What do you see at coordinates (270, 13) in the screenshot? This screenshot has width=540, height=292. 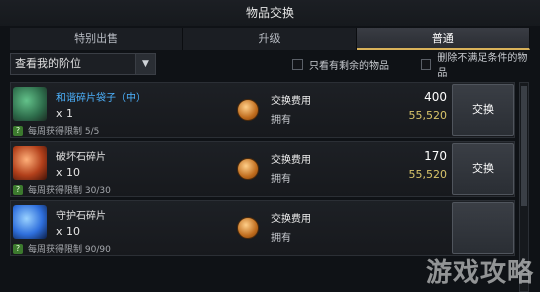 I see `window-title: 物品交换` at bounding box center [270, 13].